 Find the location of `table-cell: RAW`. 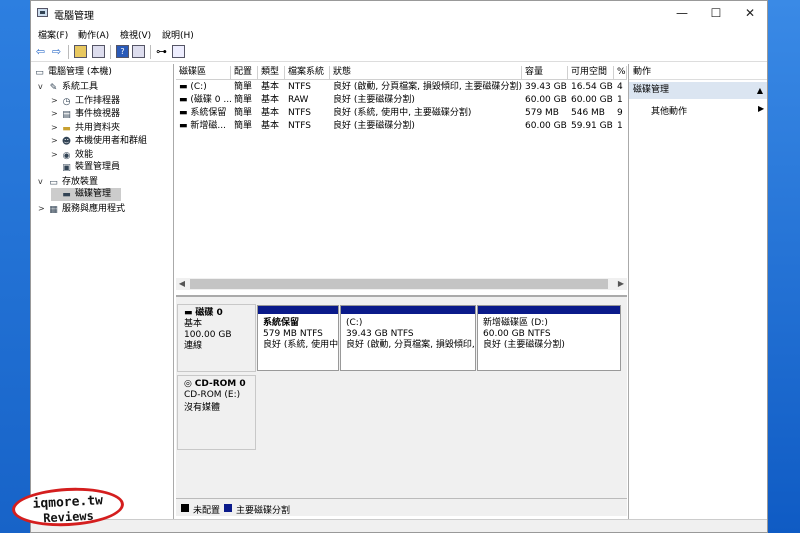

table-cell: RAW is located at coordinates (298, 100).